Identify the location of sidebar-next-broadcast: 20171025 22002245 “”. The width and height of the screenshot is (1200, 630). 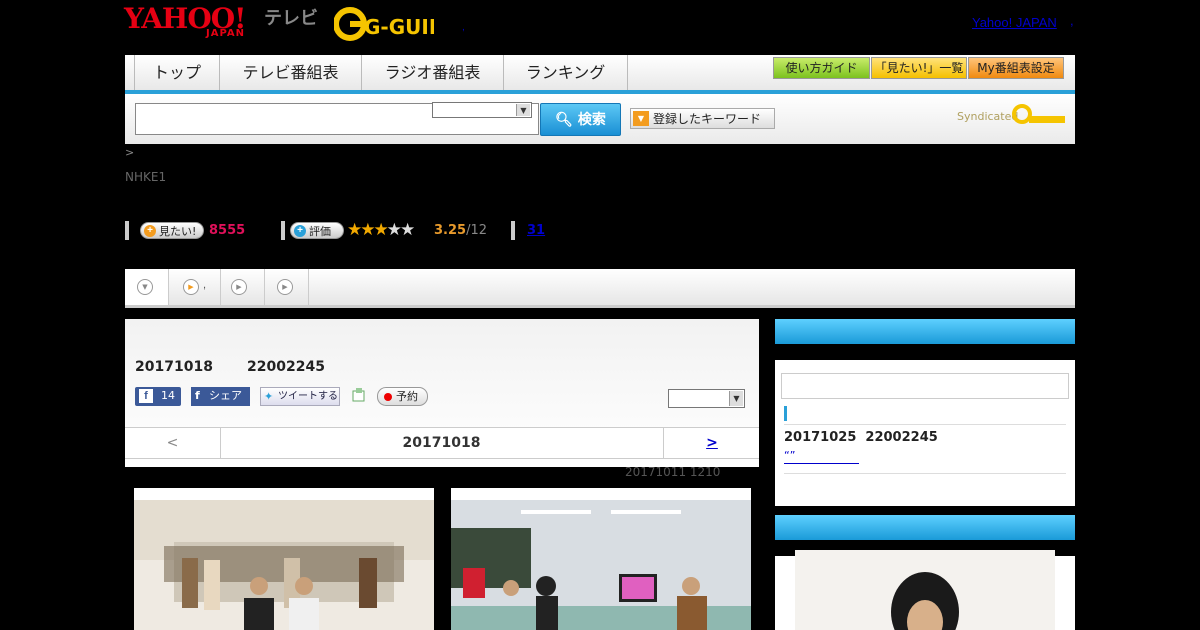
(925, 412).